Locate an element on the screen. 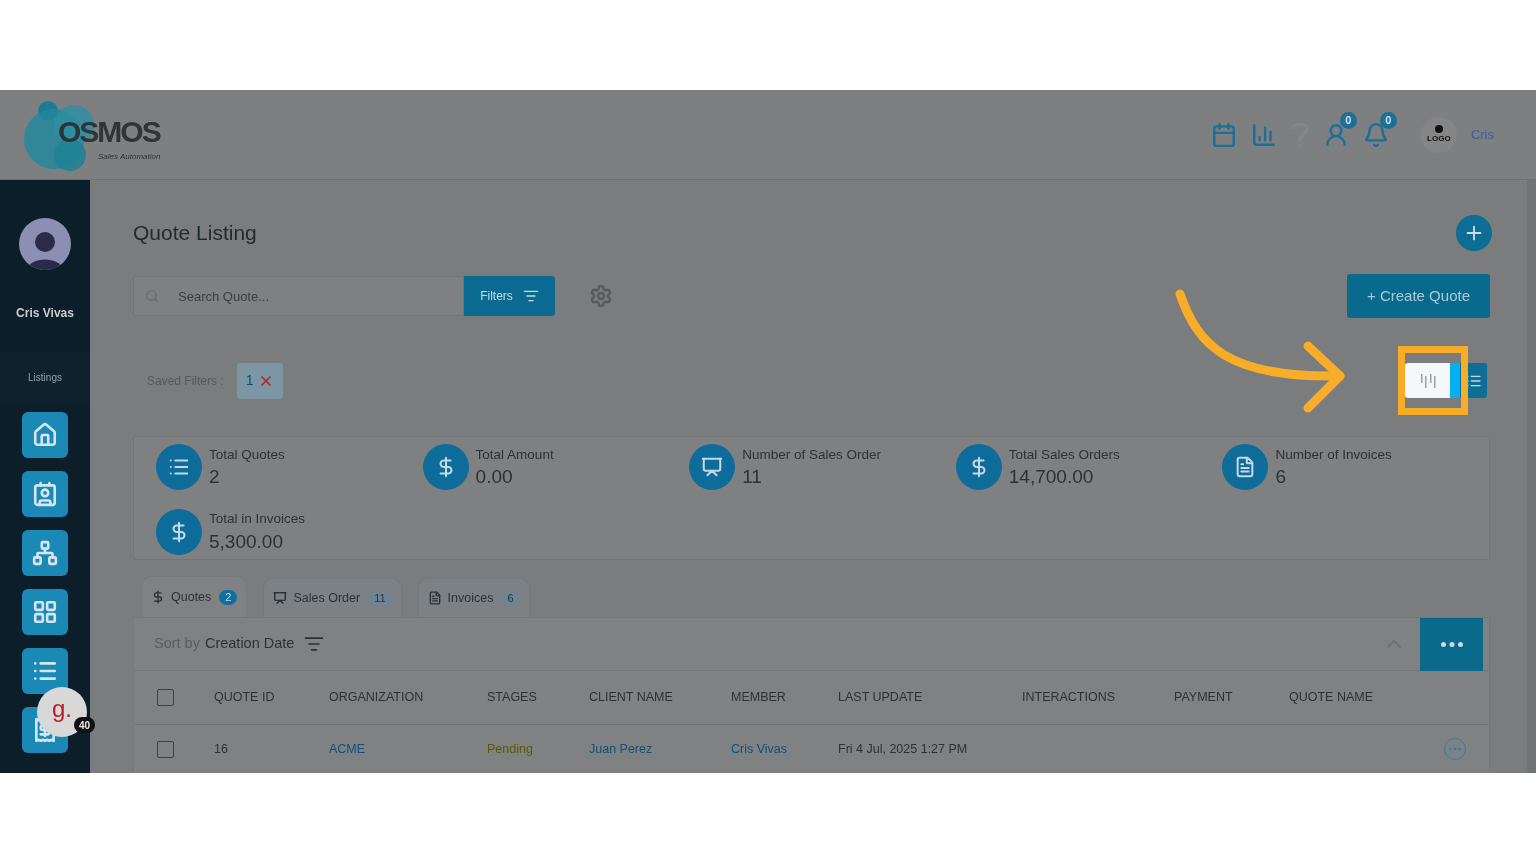  page-title: Quote Listing is located at coordinates (195, 232).